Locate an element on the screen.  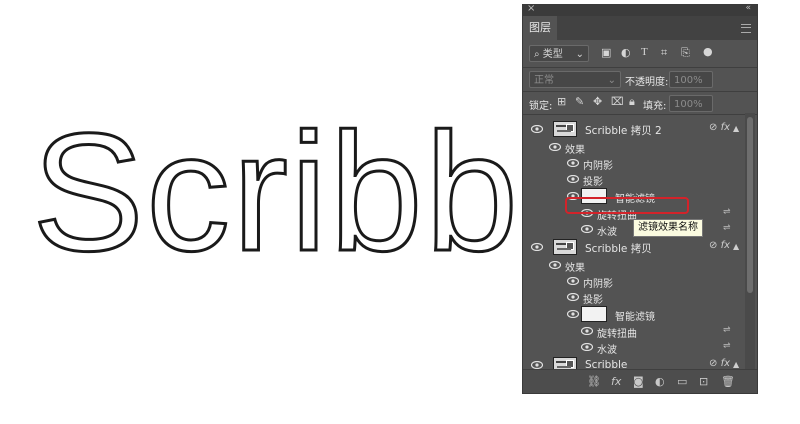
layer-name: Scribble 拷贝 2 is located at coordinates (623, 131).